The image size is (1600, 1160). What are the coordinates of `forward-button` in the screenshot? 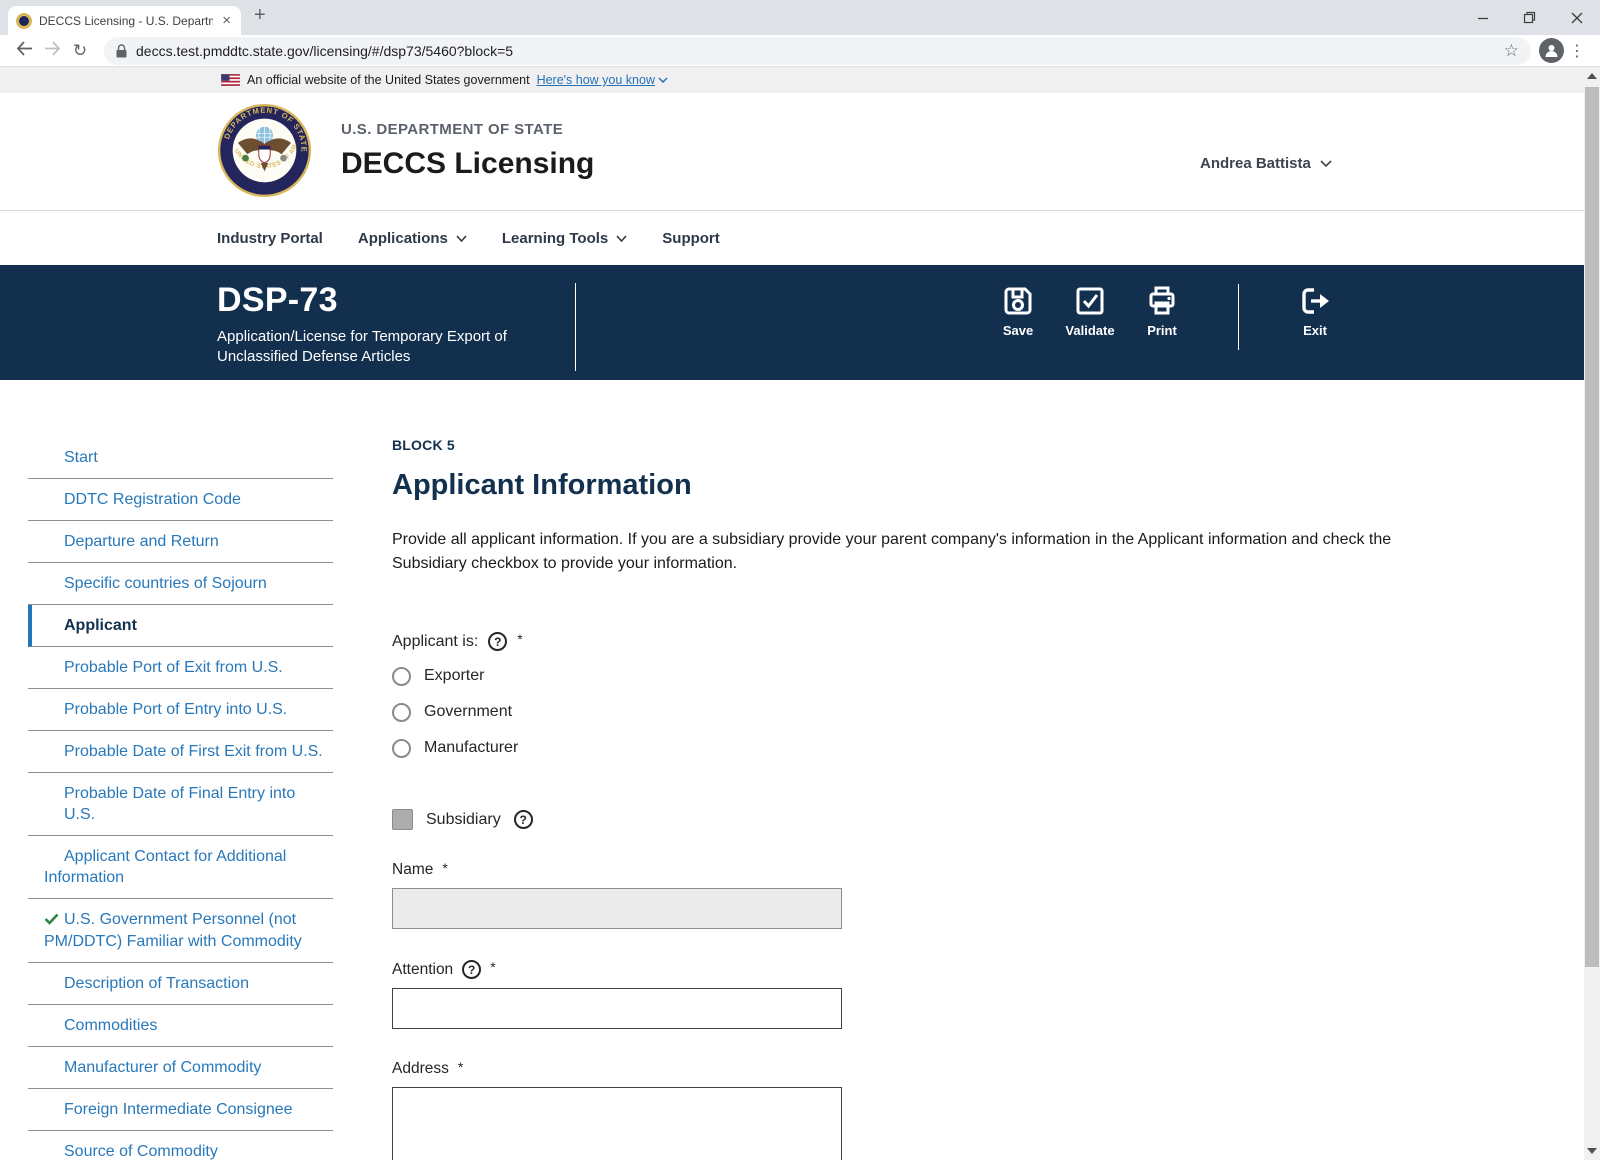 It's located at (52, 50).